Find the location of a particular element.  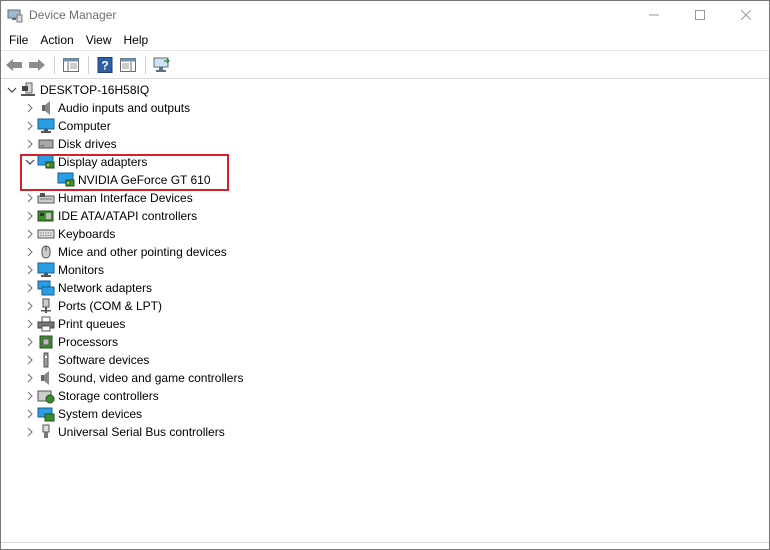

caption-buttons is located at coordinates (700, 15).